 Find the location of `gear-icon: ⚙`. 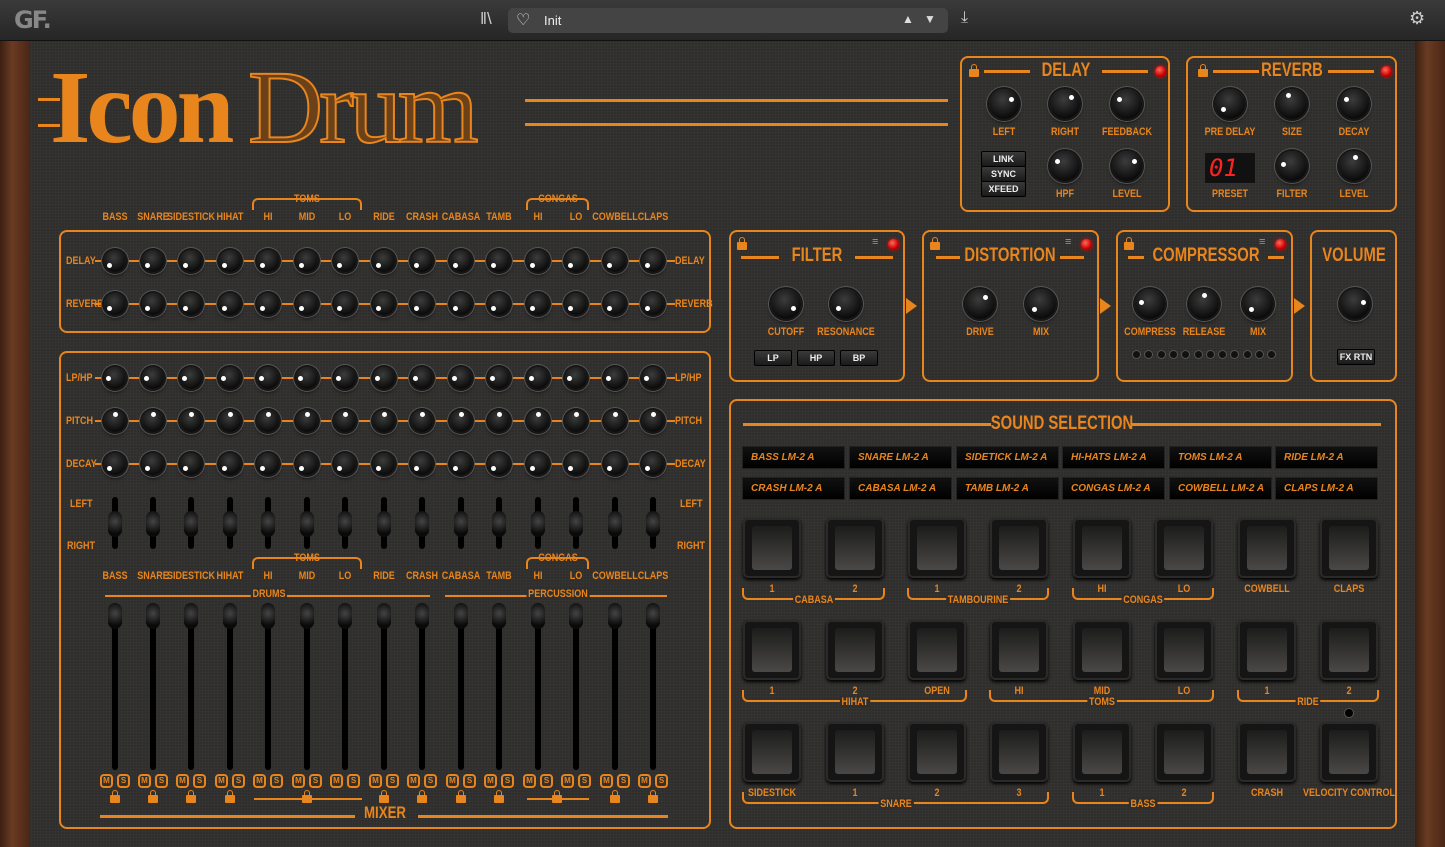

gear-icon: ⚙ is located at coordinates (1417, 18).